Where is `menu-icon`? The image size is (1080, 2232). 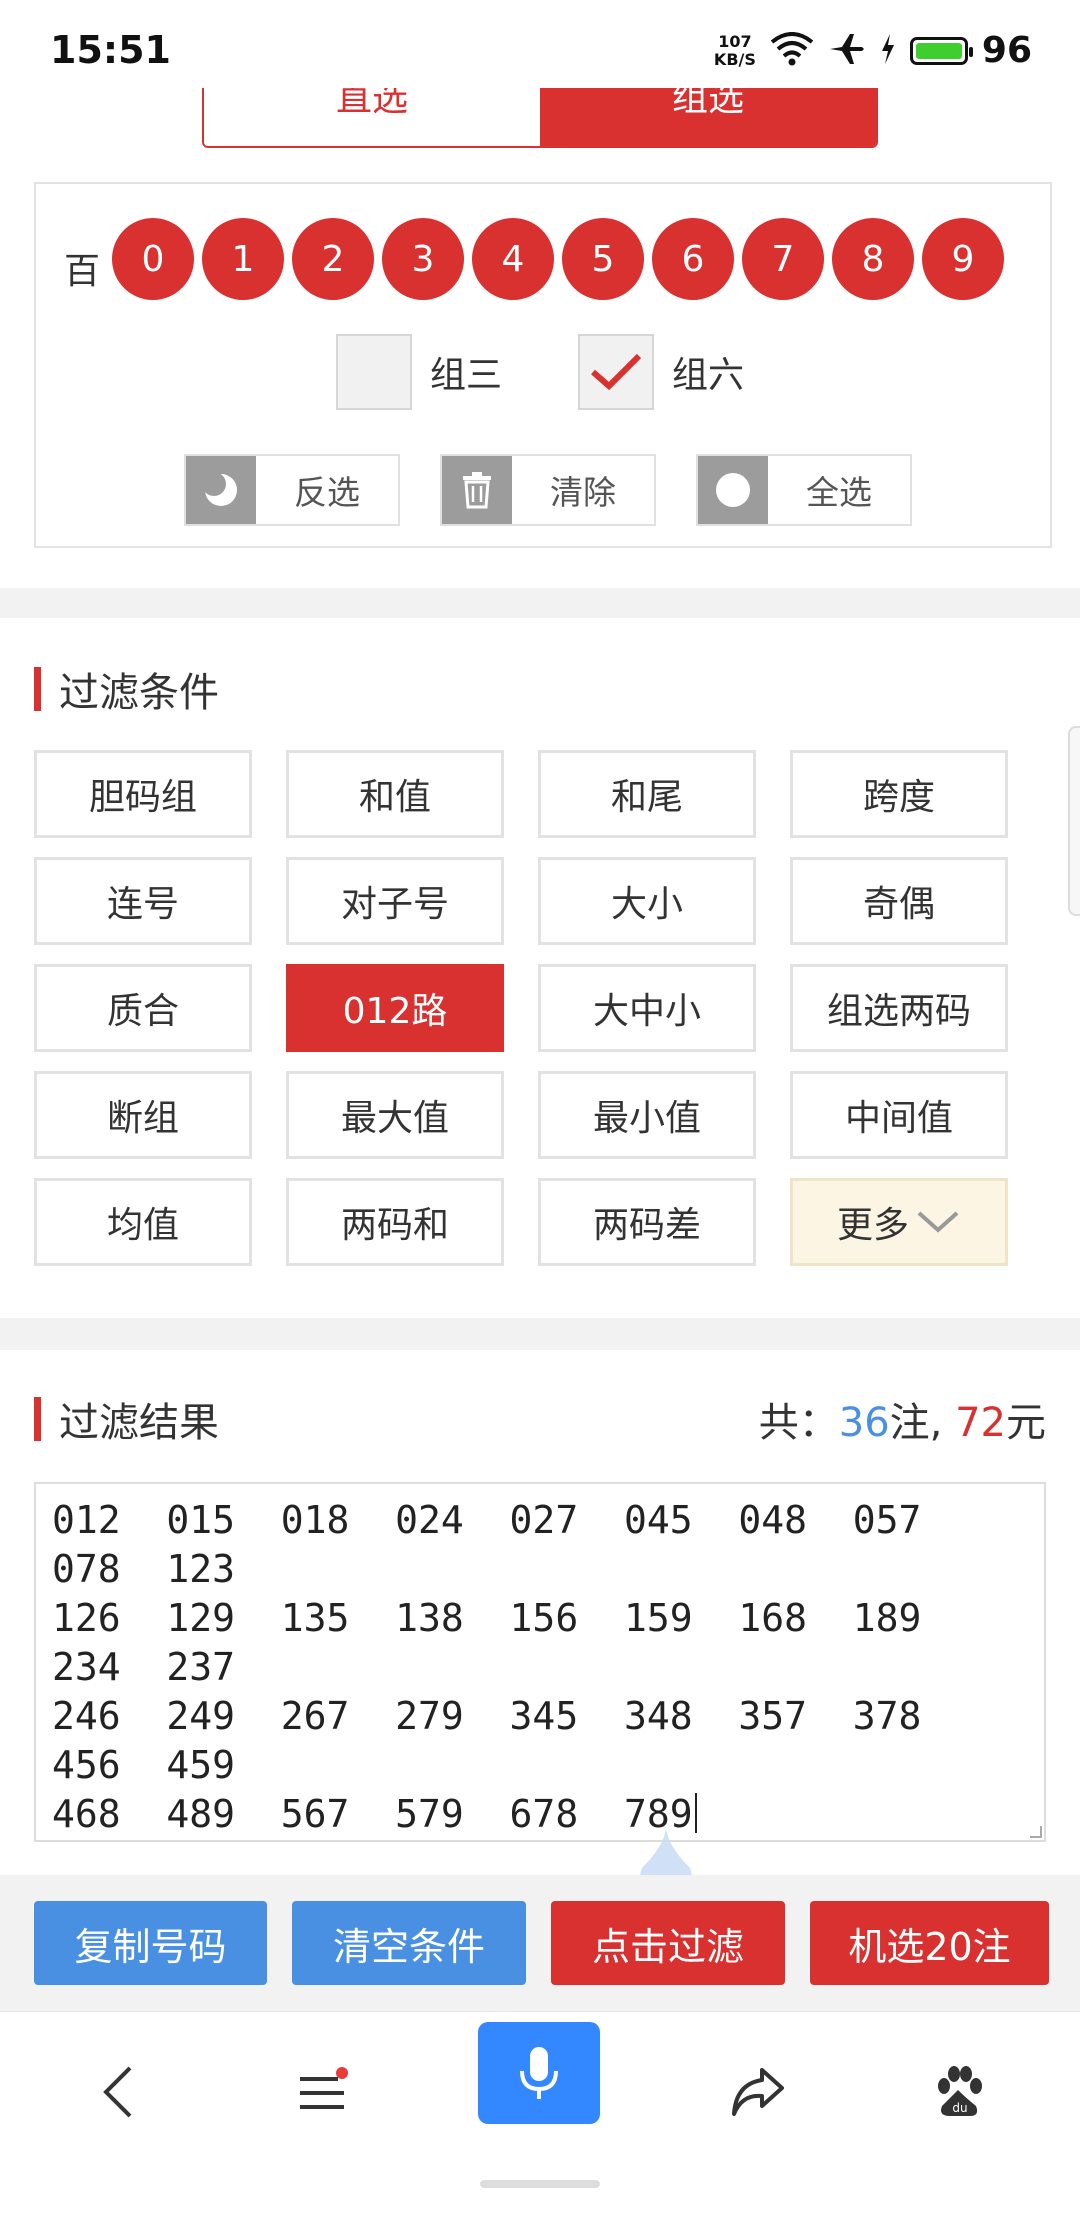
menu-icon is located at coordinates (324, 2088).